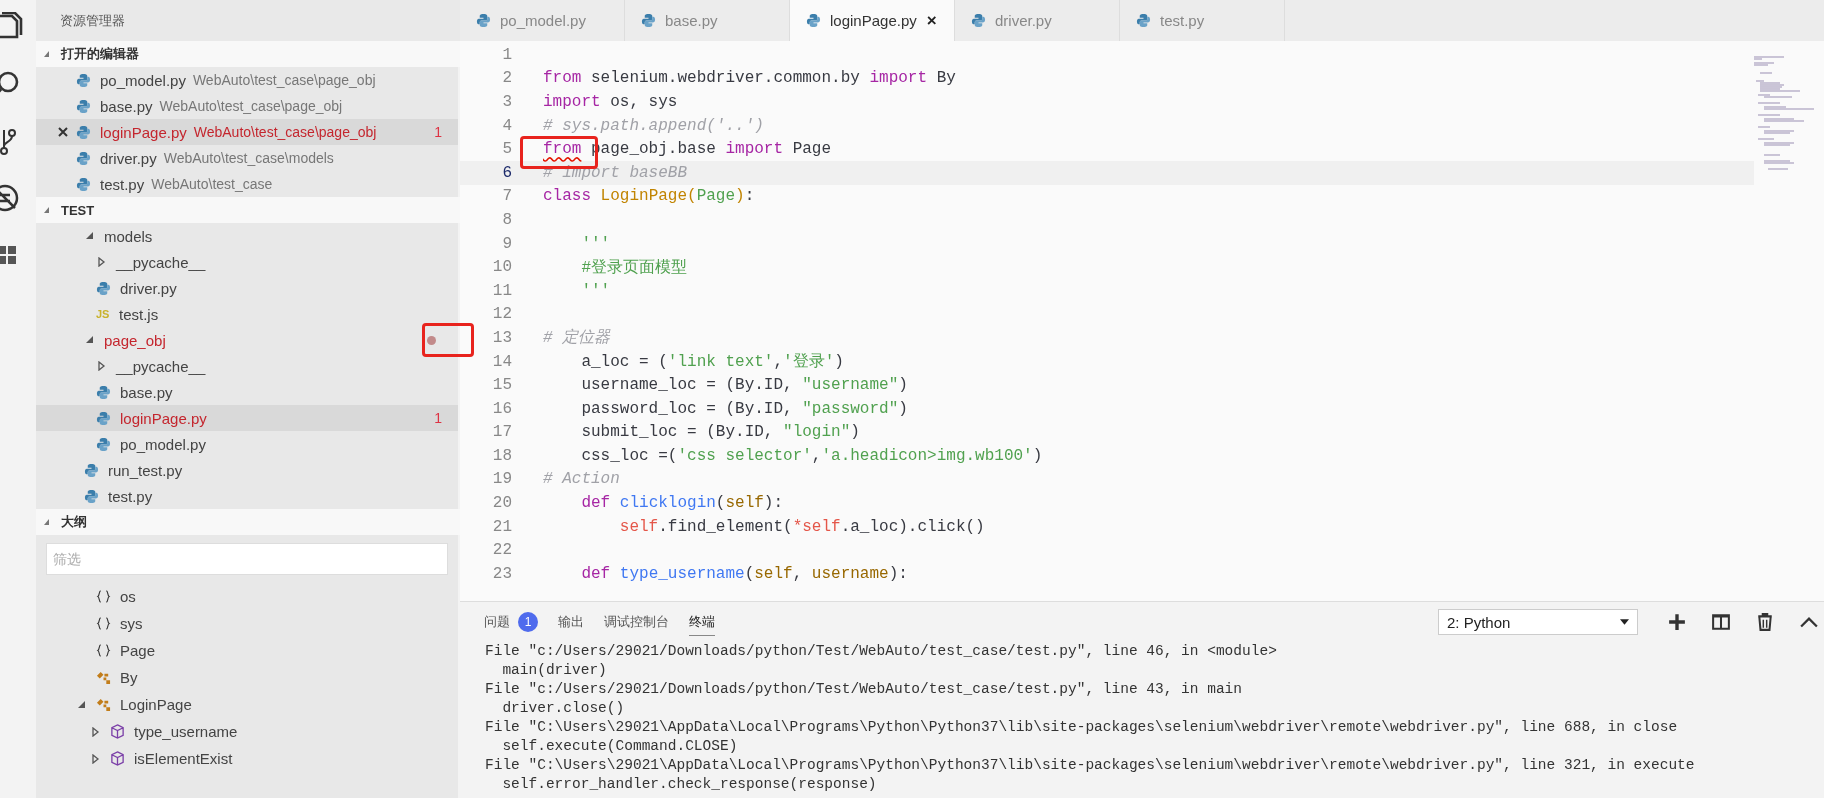 Image resolution: width=1824 pixels, height=798 pixels. I want to click on outline-item: os, so click(247, 596).